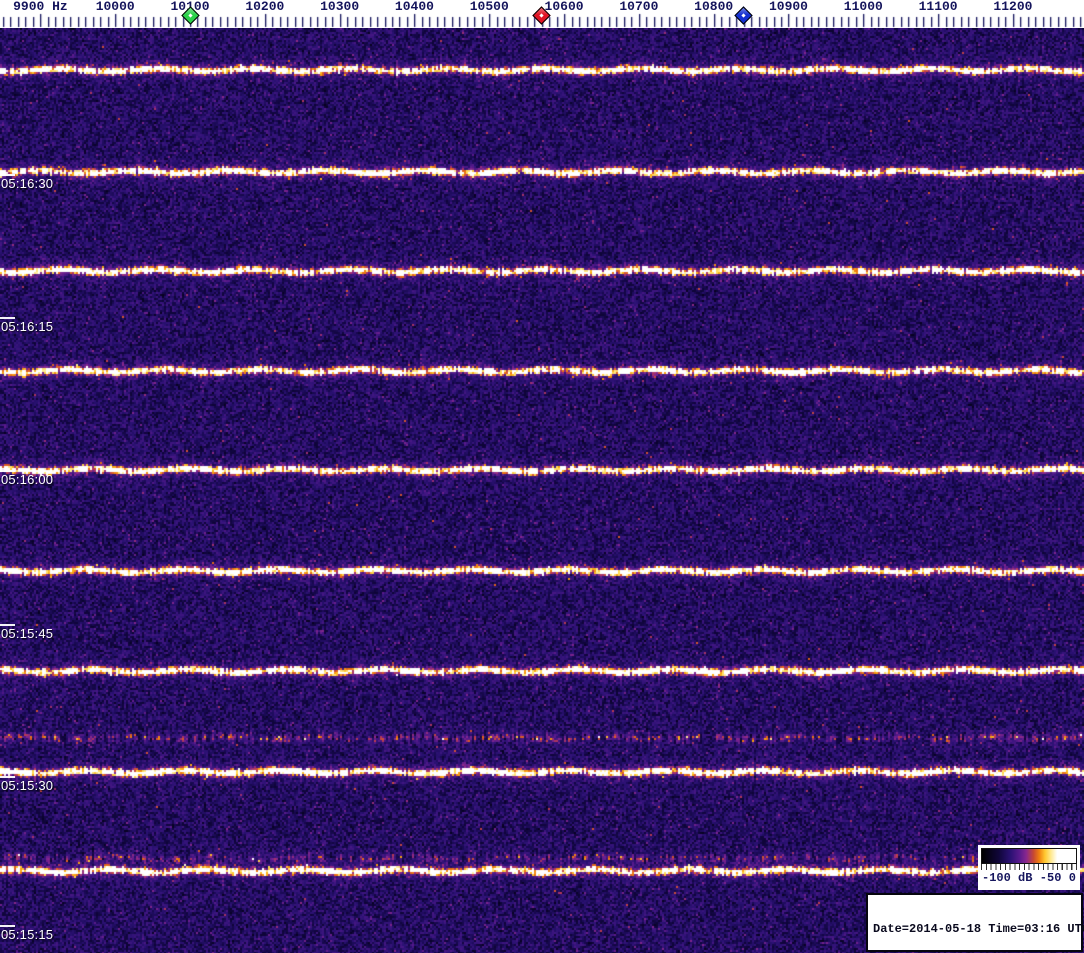  Describe the element at coordinates (938, 7) in the screenshot. I see `freq-label-11100: 11100` at that location.